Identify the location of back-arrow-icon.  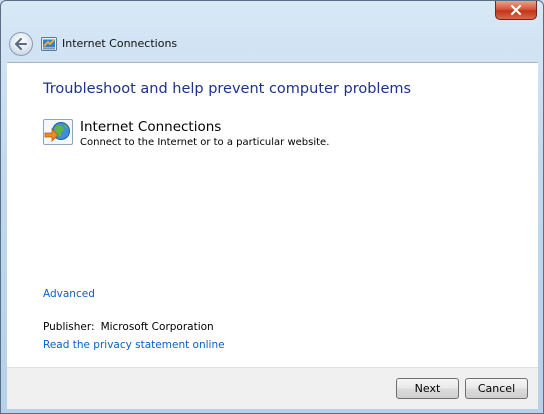
(21, 44).